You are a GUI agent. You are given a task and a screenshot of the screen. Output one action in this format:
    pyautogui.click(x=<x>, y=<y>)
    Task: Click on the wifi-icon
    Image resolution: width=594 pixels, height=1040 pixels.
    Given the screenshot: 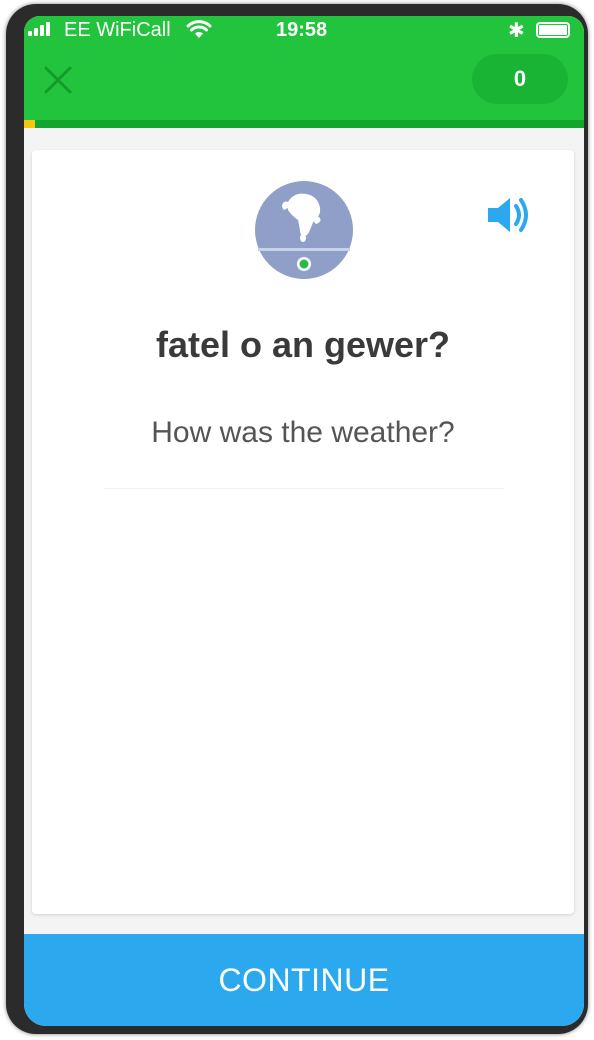 What is the action you would take?
    pyautogui.click(x=199, y=29)
    